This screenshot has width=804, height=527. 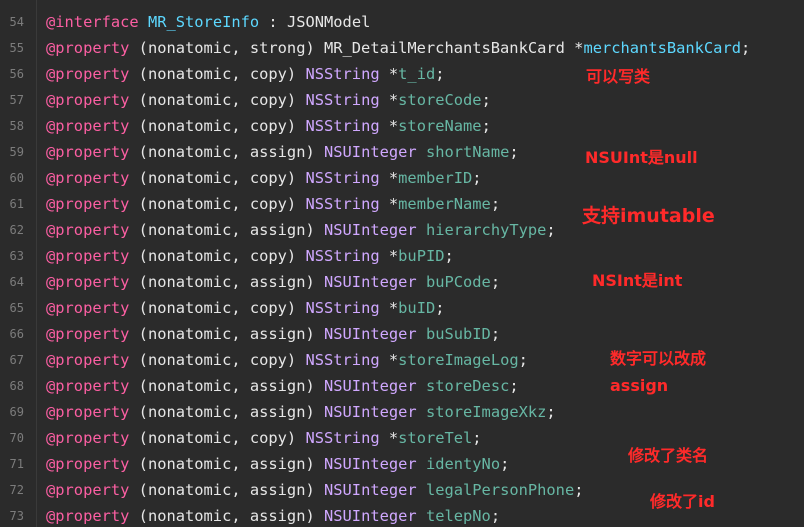 I want to click on line-number: 67, so click(x=16, y=360).